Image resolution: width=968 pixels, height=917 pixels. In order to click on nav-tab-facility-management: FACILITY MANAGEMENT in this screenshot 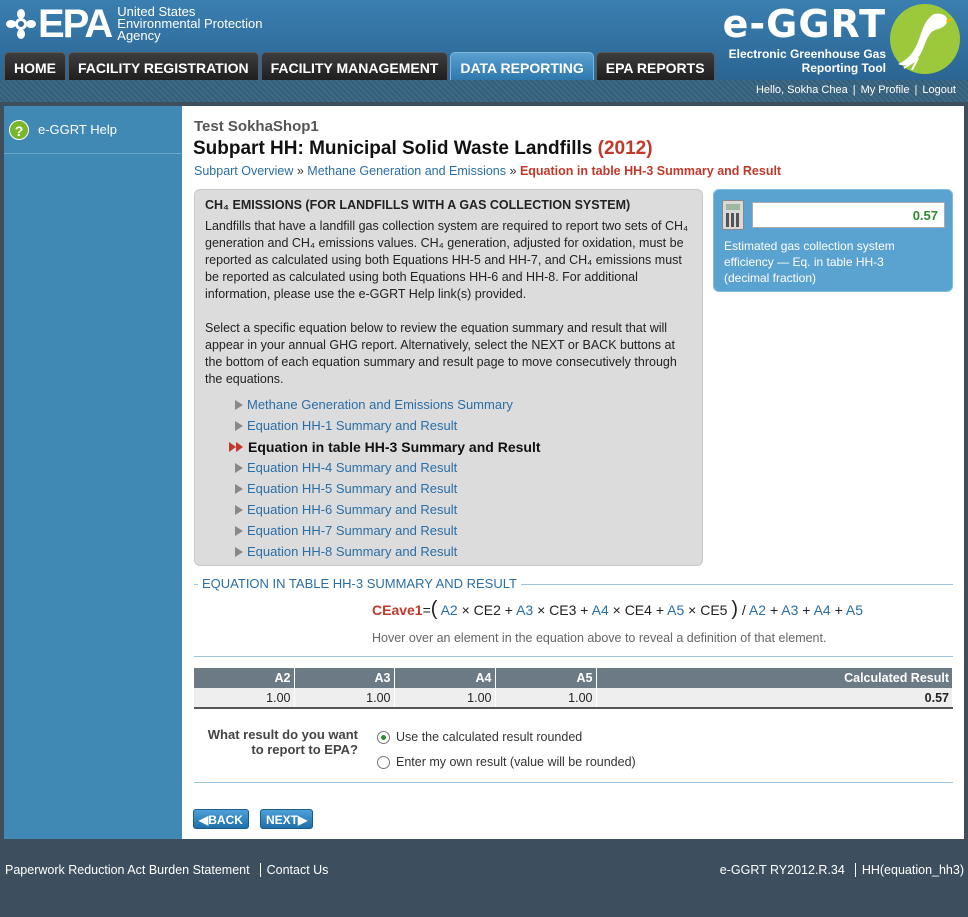, I will do `click(354, 66)`.